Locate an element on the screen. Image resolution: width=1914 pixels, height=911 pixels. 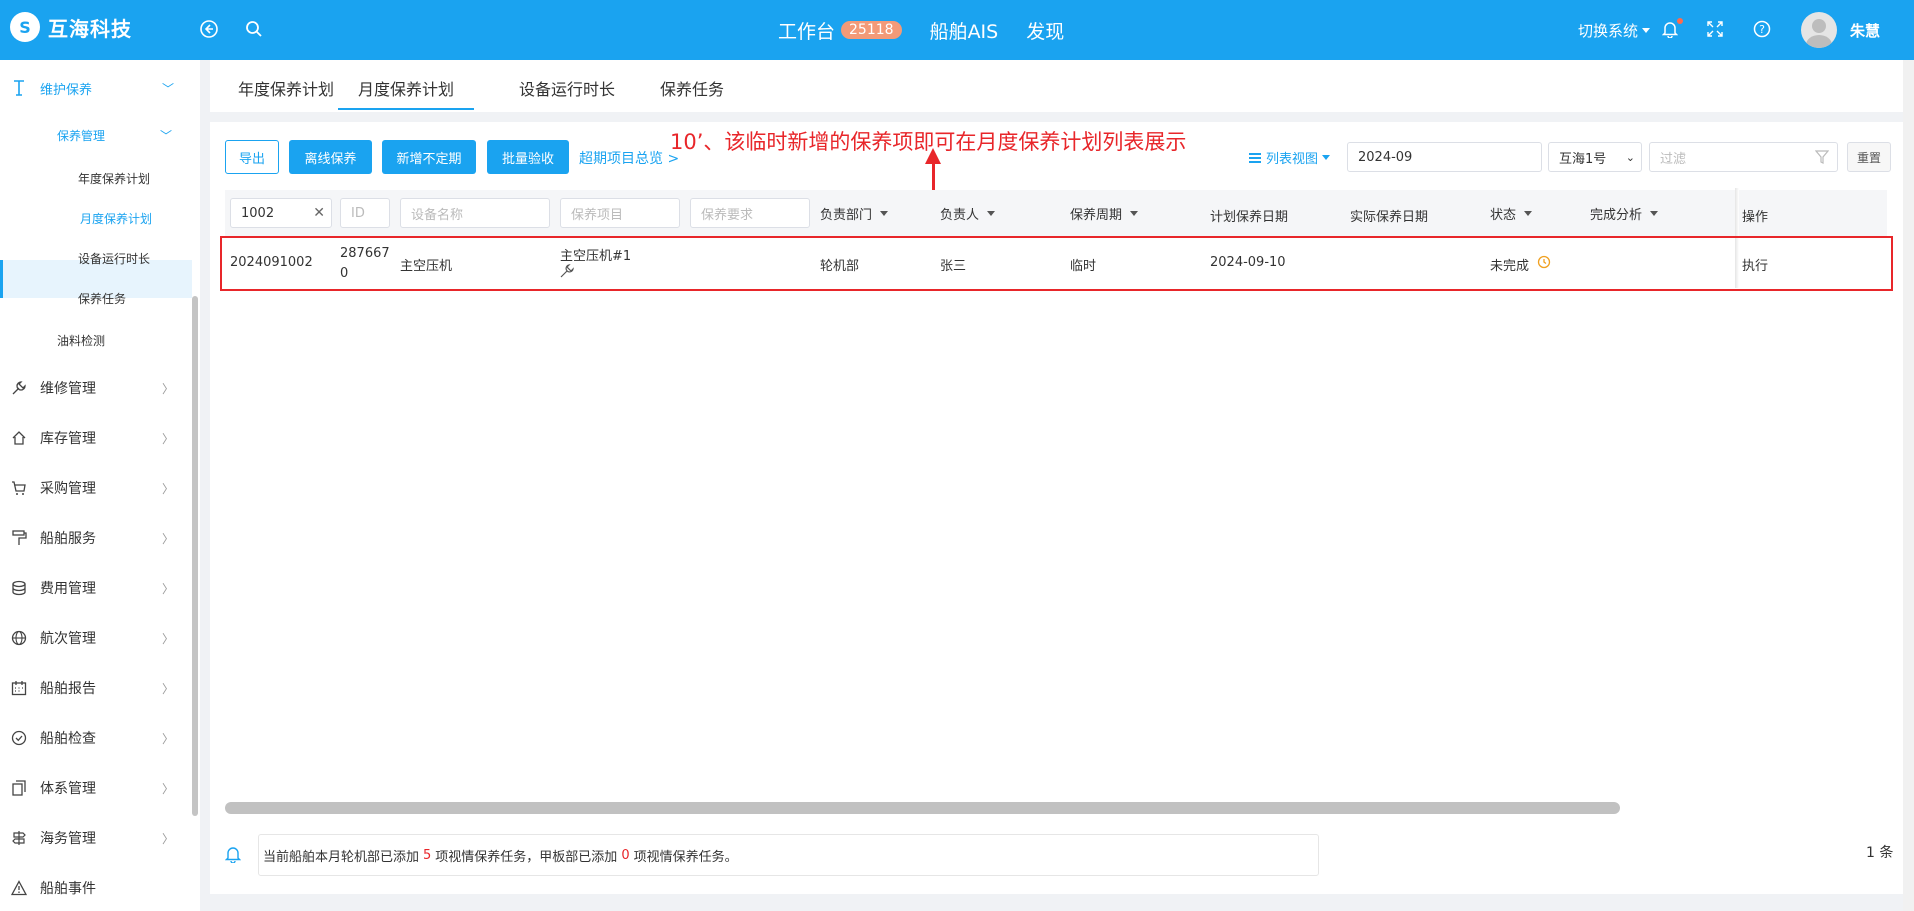
column-header-department: 负责部门 is located at coordinates (854, 213).